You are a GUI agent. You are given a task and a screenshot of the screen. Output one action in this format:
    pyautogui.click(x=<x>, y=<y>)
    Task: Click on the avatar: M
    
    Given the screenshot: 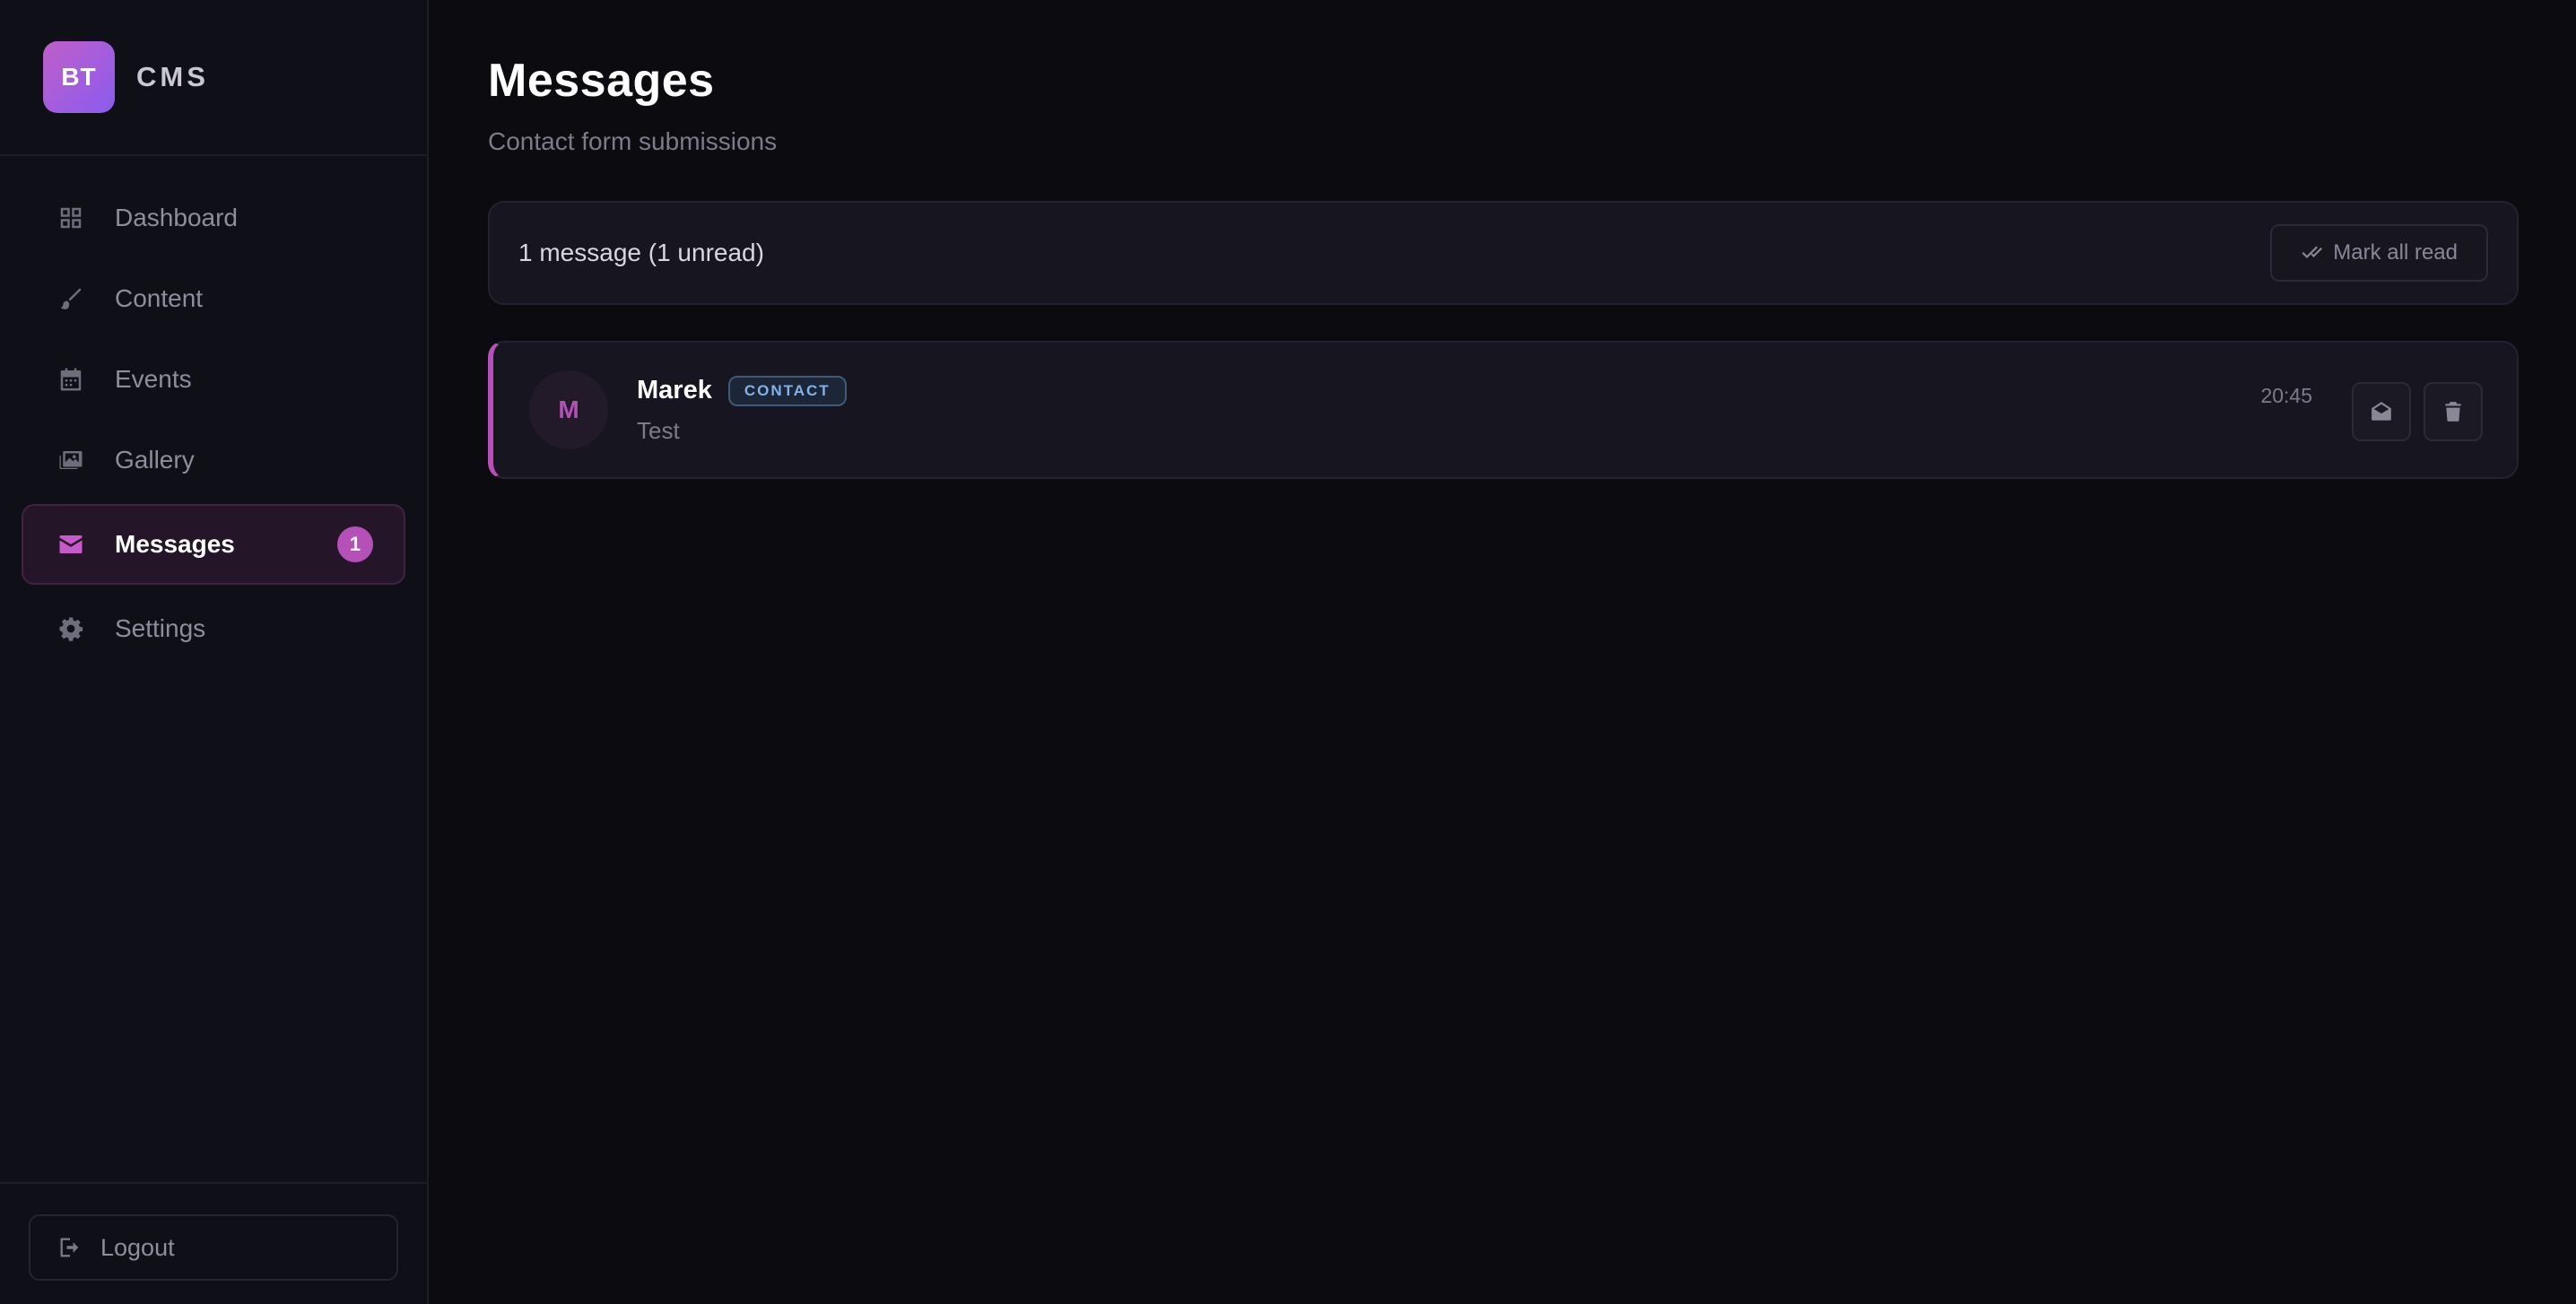 What is the action you would take?
    pyautogui.click(x=568, y=409)
    